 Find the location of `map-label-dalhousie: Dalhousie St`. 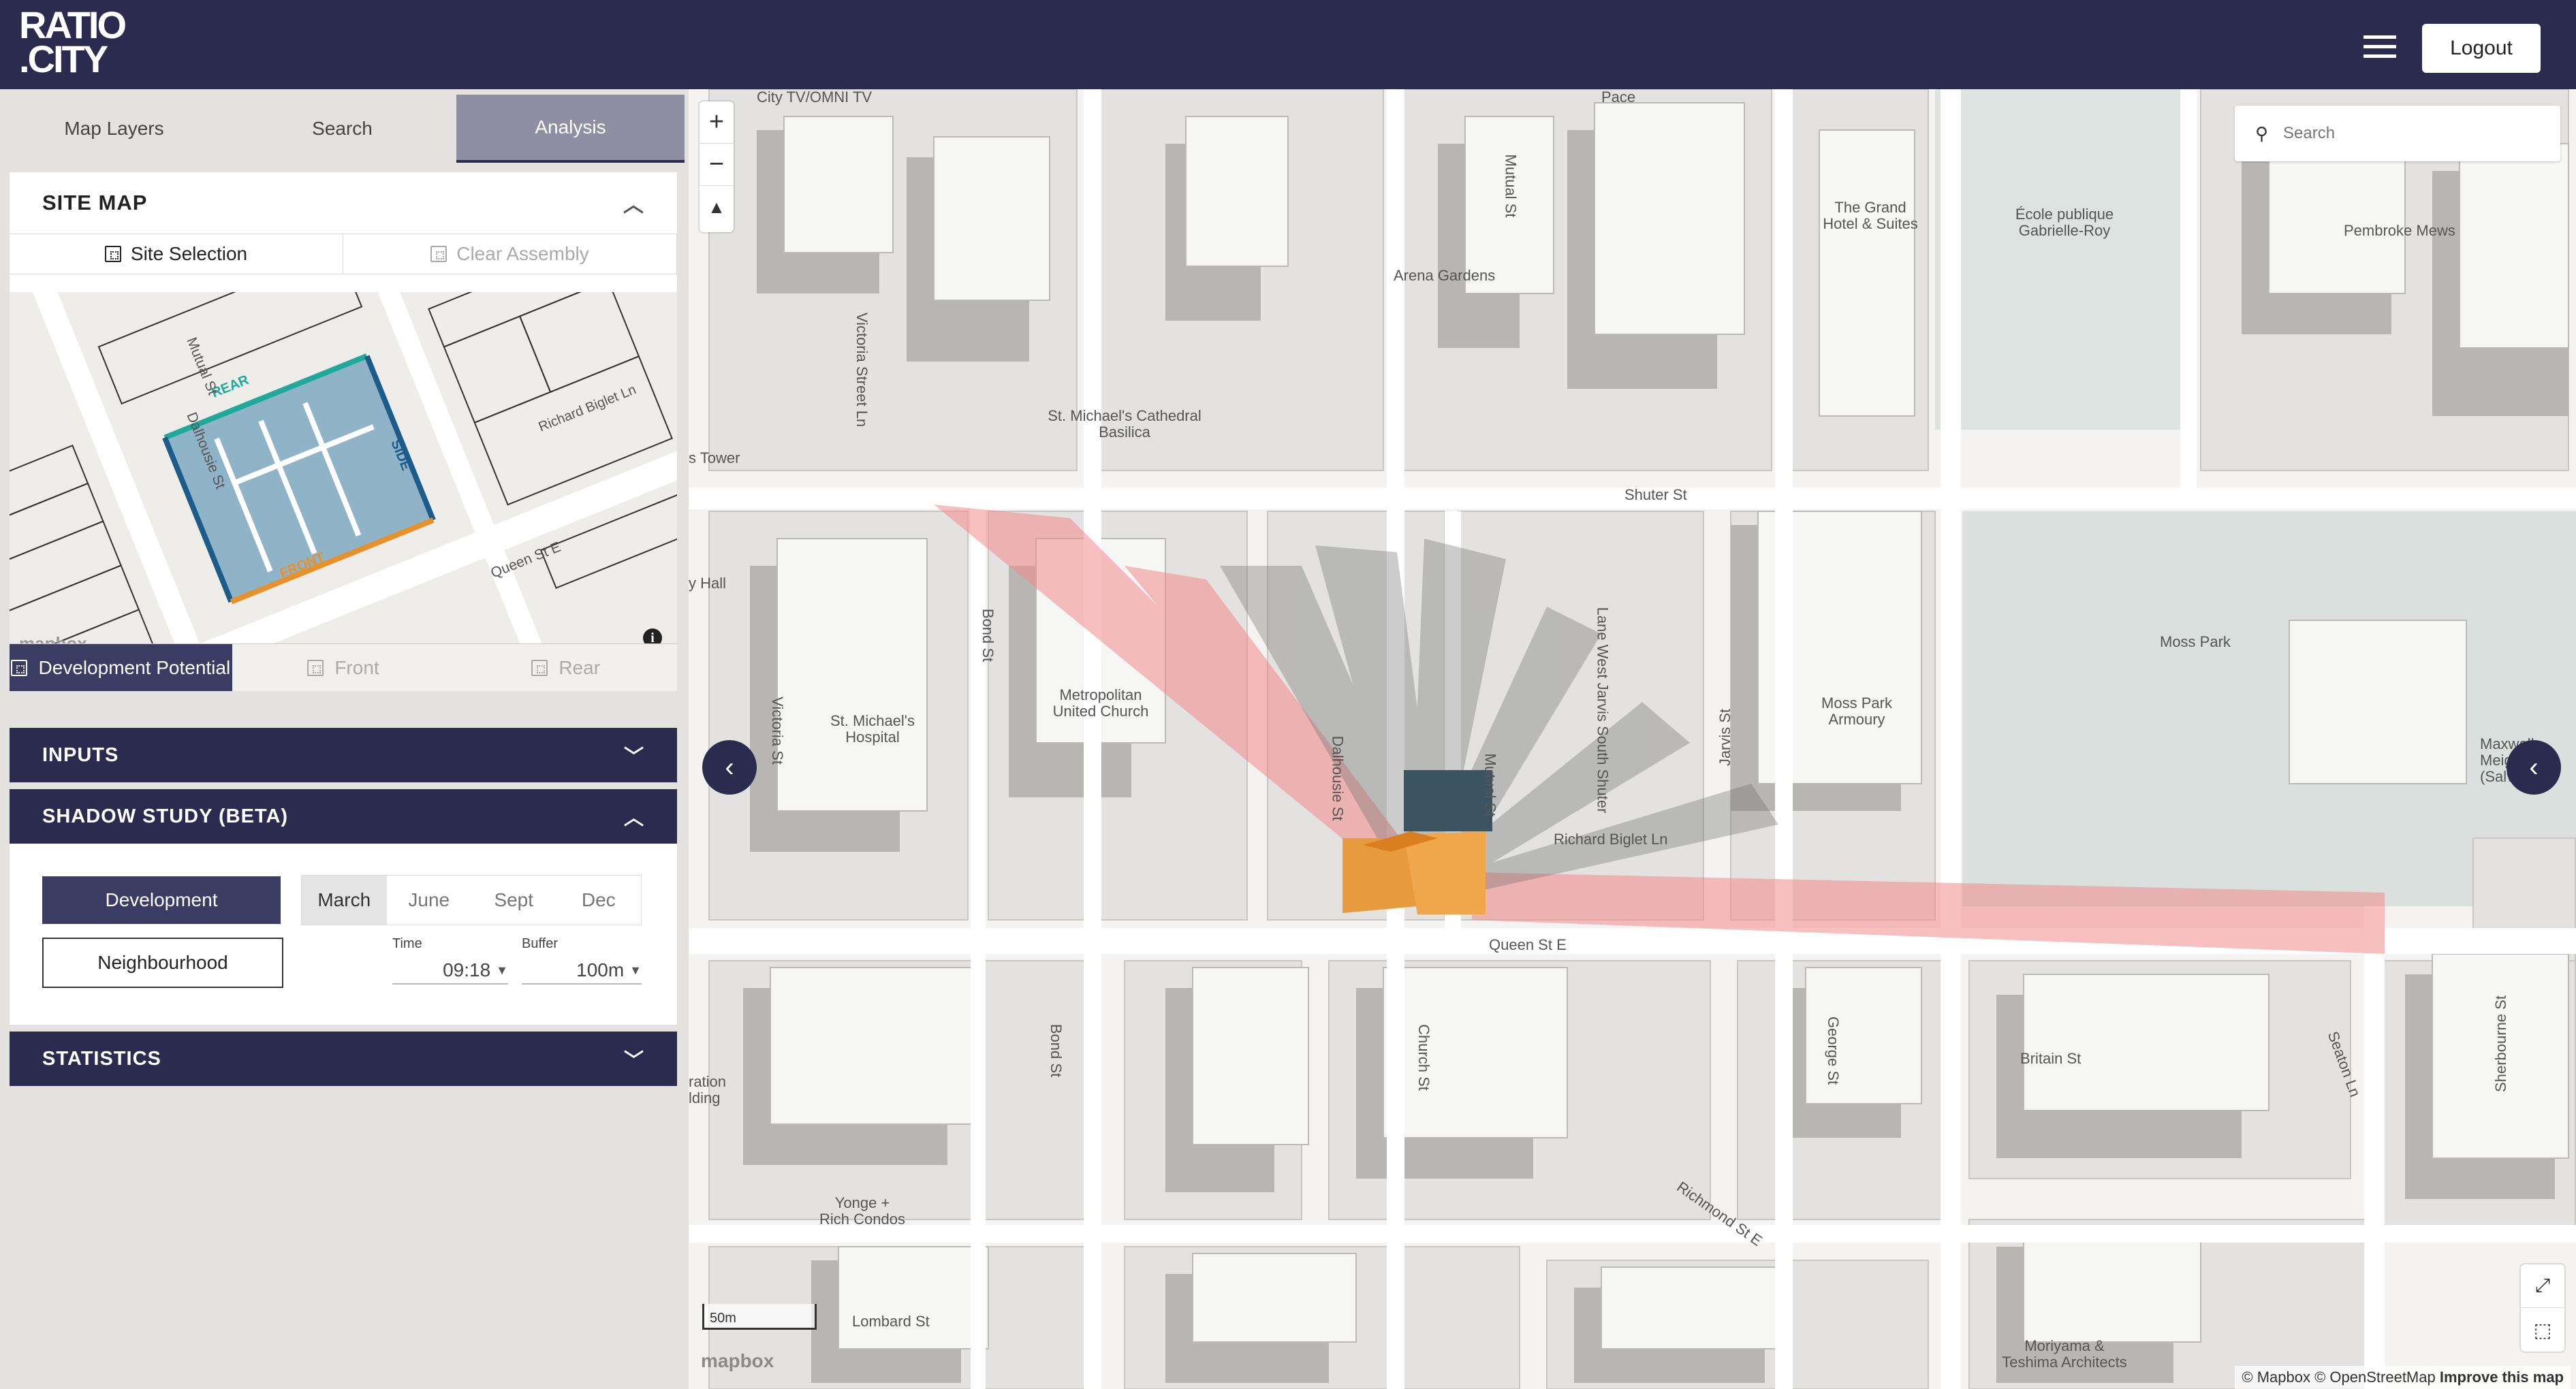

map-label-dalhousie: Dalhousie St is located at coordinates (1338, 778).